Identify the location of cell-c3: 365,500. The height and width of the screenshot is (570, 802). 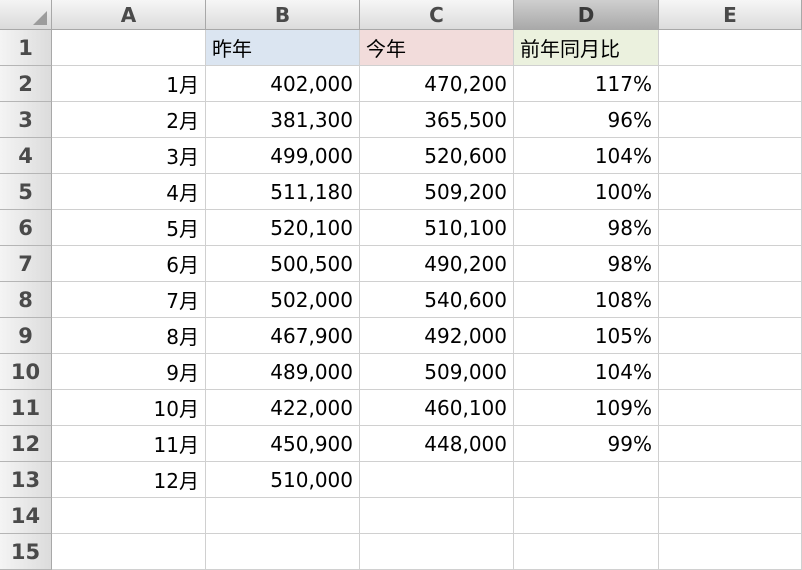
(437, 120).